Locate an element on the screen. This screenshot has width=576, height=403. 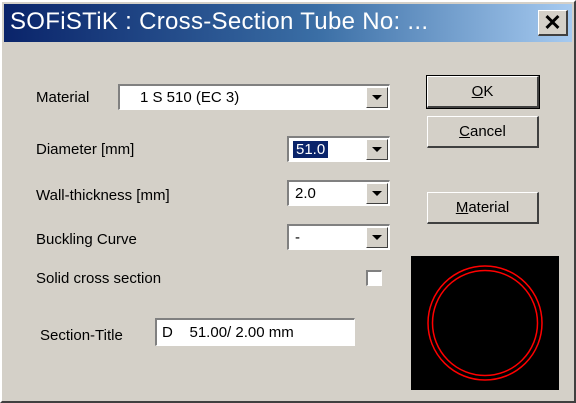
outer-circle is located at coordinates (485, 323).